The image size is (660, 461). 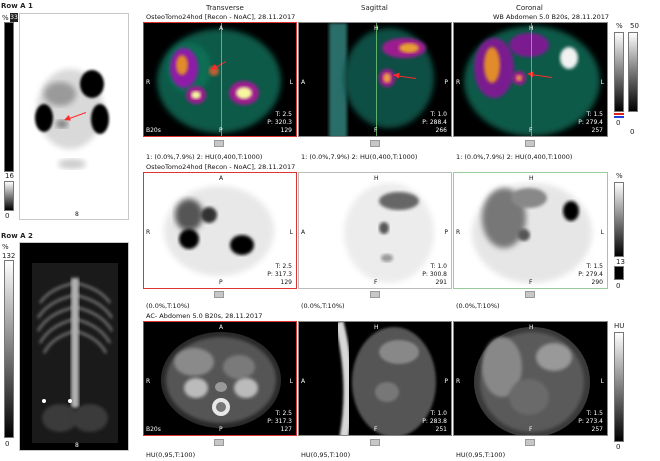 What do you see at coordinates (9, 176) in the screenshot?
I see `a1-bar-top: 16` at bounding box center [9, 176].